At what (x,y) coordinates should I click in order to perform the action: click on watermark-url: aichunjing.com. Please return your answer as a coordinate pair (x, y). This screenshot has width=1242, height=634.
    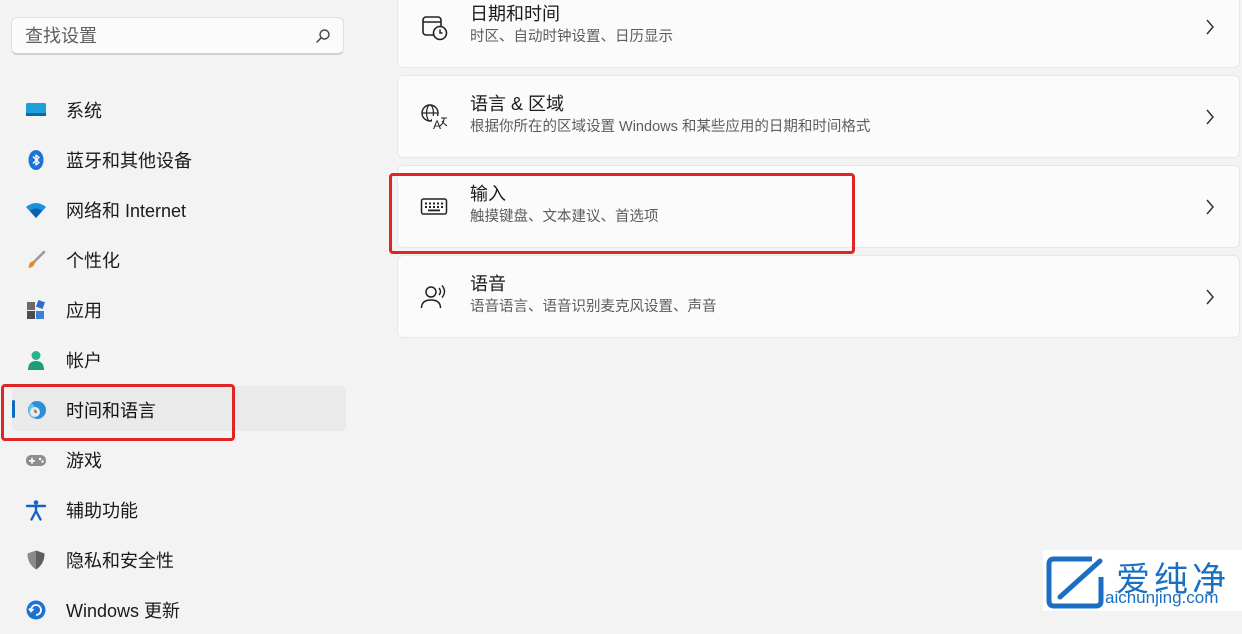
    Looking at the image, I should click on (1162, 597).